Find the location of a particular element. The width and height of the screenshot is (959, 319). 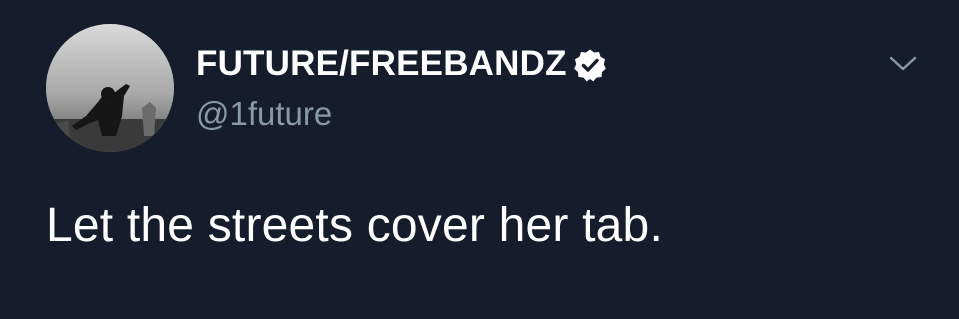

chevron-down-icon is located at coordinates (903, 63).